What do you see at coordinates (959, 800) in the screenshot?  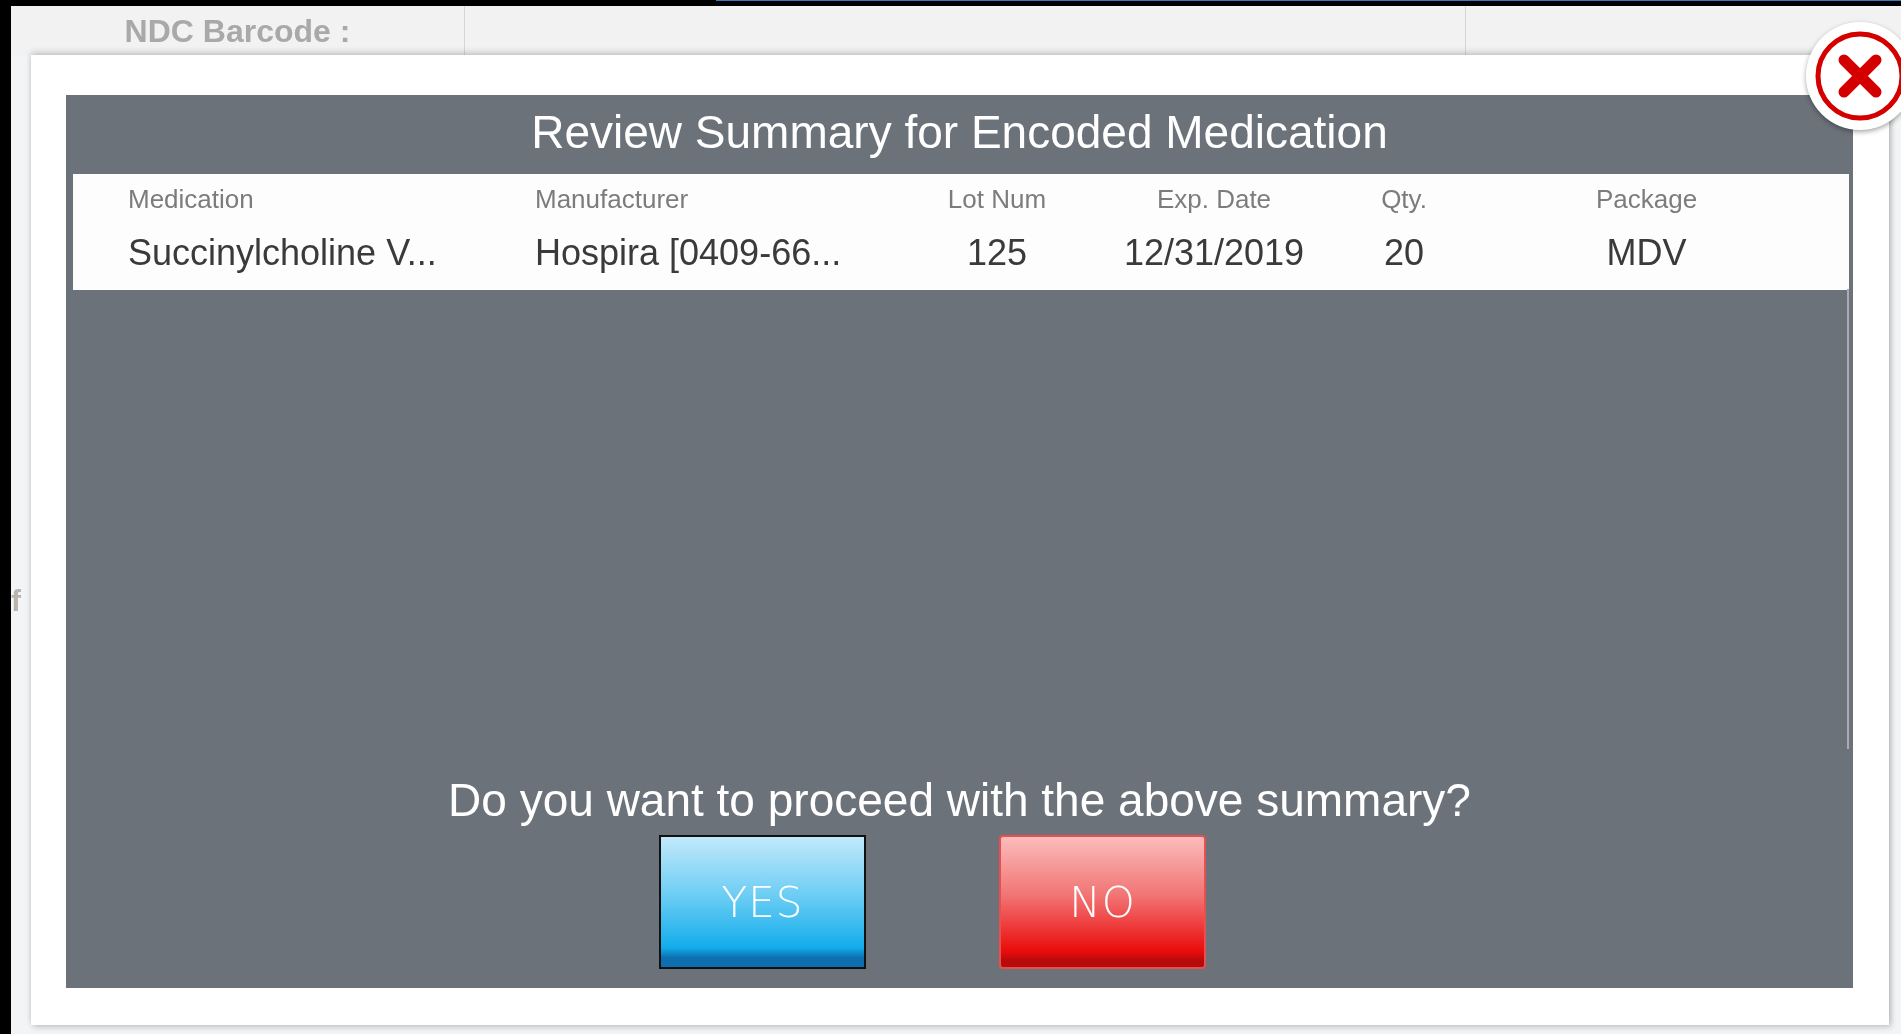 I see `question-text: Do you want to proceed with the above summary?` at bounding box center [959, 800].